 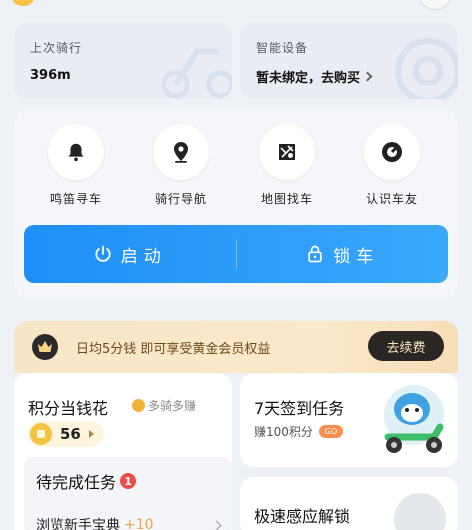 I want to click on quick-unlock-card: 极速感应解锁, so click(x=349, y=503).